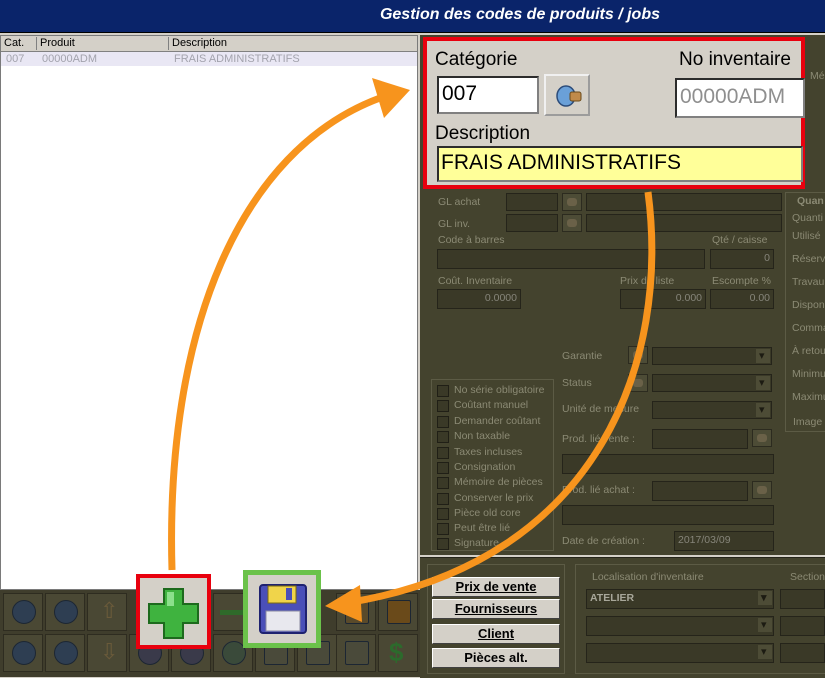 The height and width of the screenshot is (678, 825). I want to click on travaux-label: Travau, so click(808, 282).